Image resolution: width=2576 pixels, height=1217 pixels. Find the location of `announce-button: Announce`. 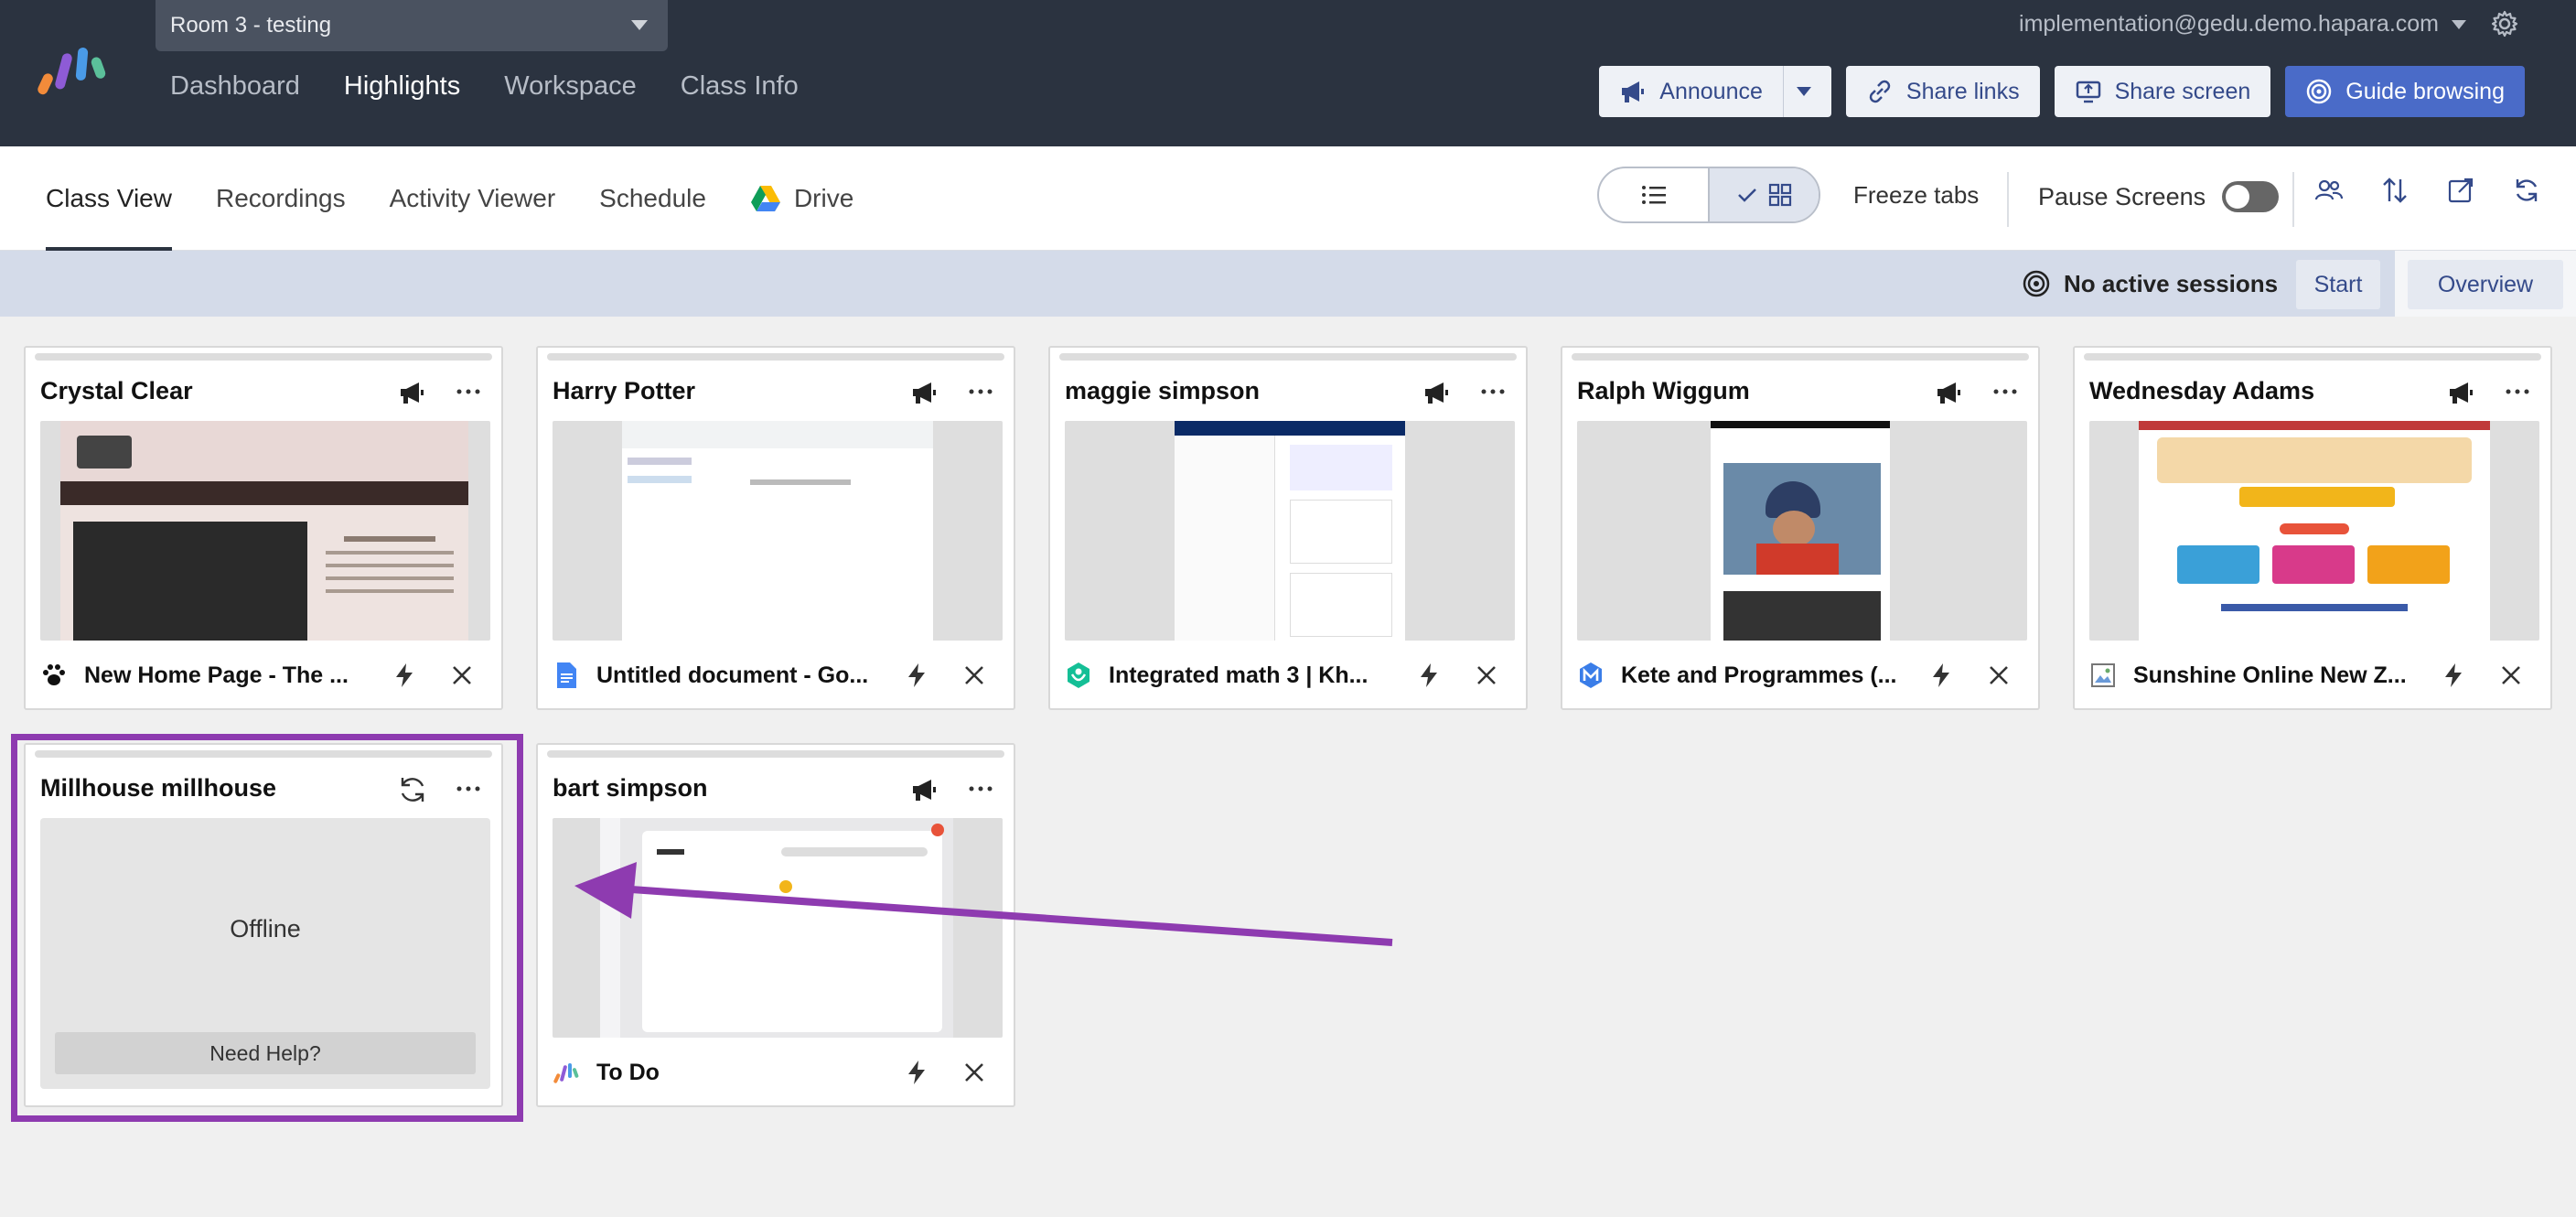

announce-button: Announce is located at coordinates (1715, 92).